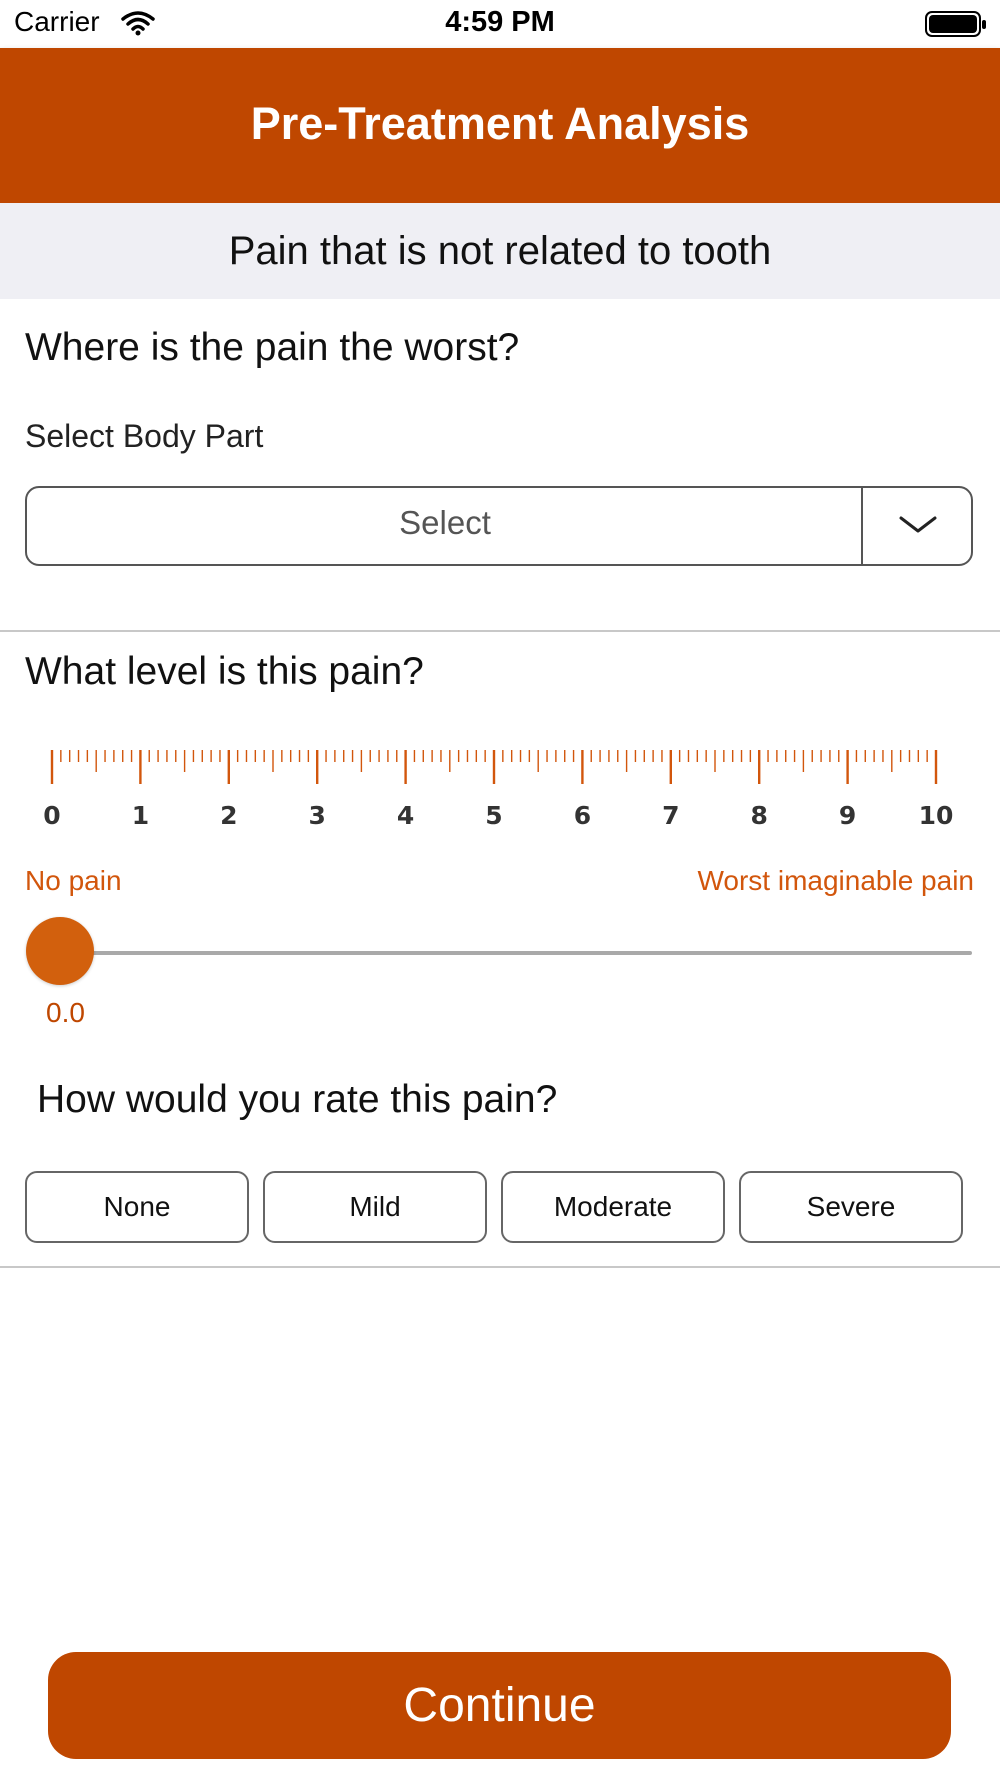  I want to click on ruler-tick-label: 4, so click(405, 815).